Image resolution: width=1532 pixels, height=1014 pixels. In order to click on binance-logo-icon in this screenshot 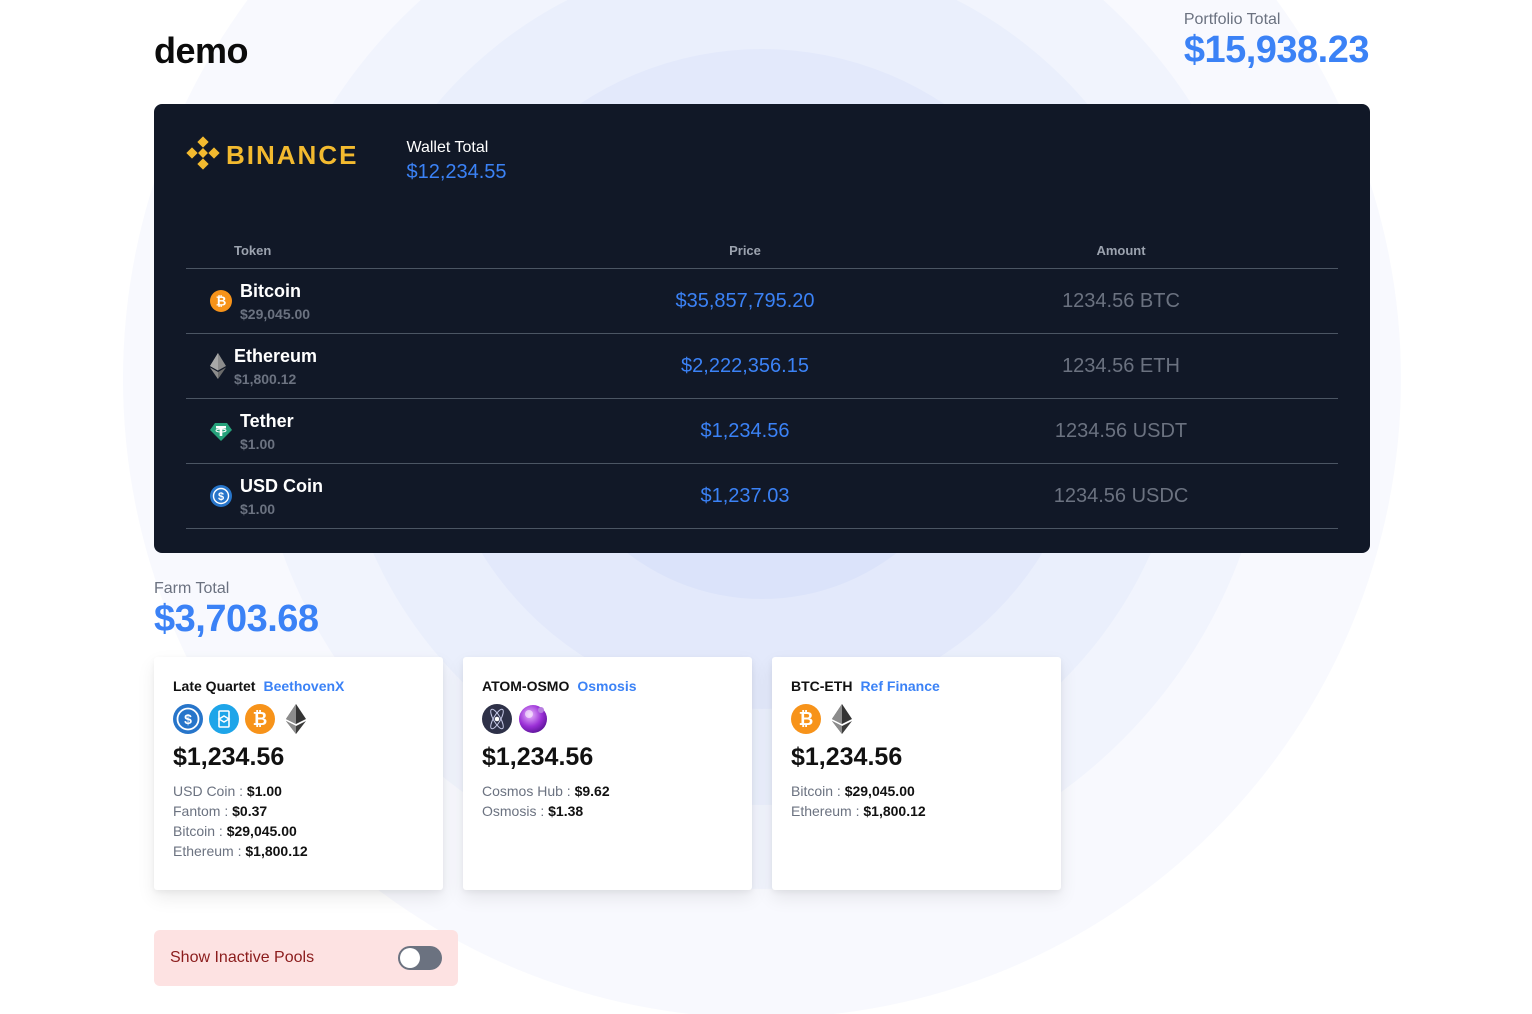, I will do `click(203, 155)`.